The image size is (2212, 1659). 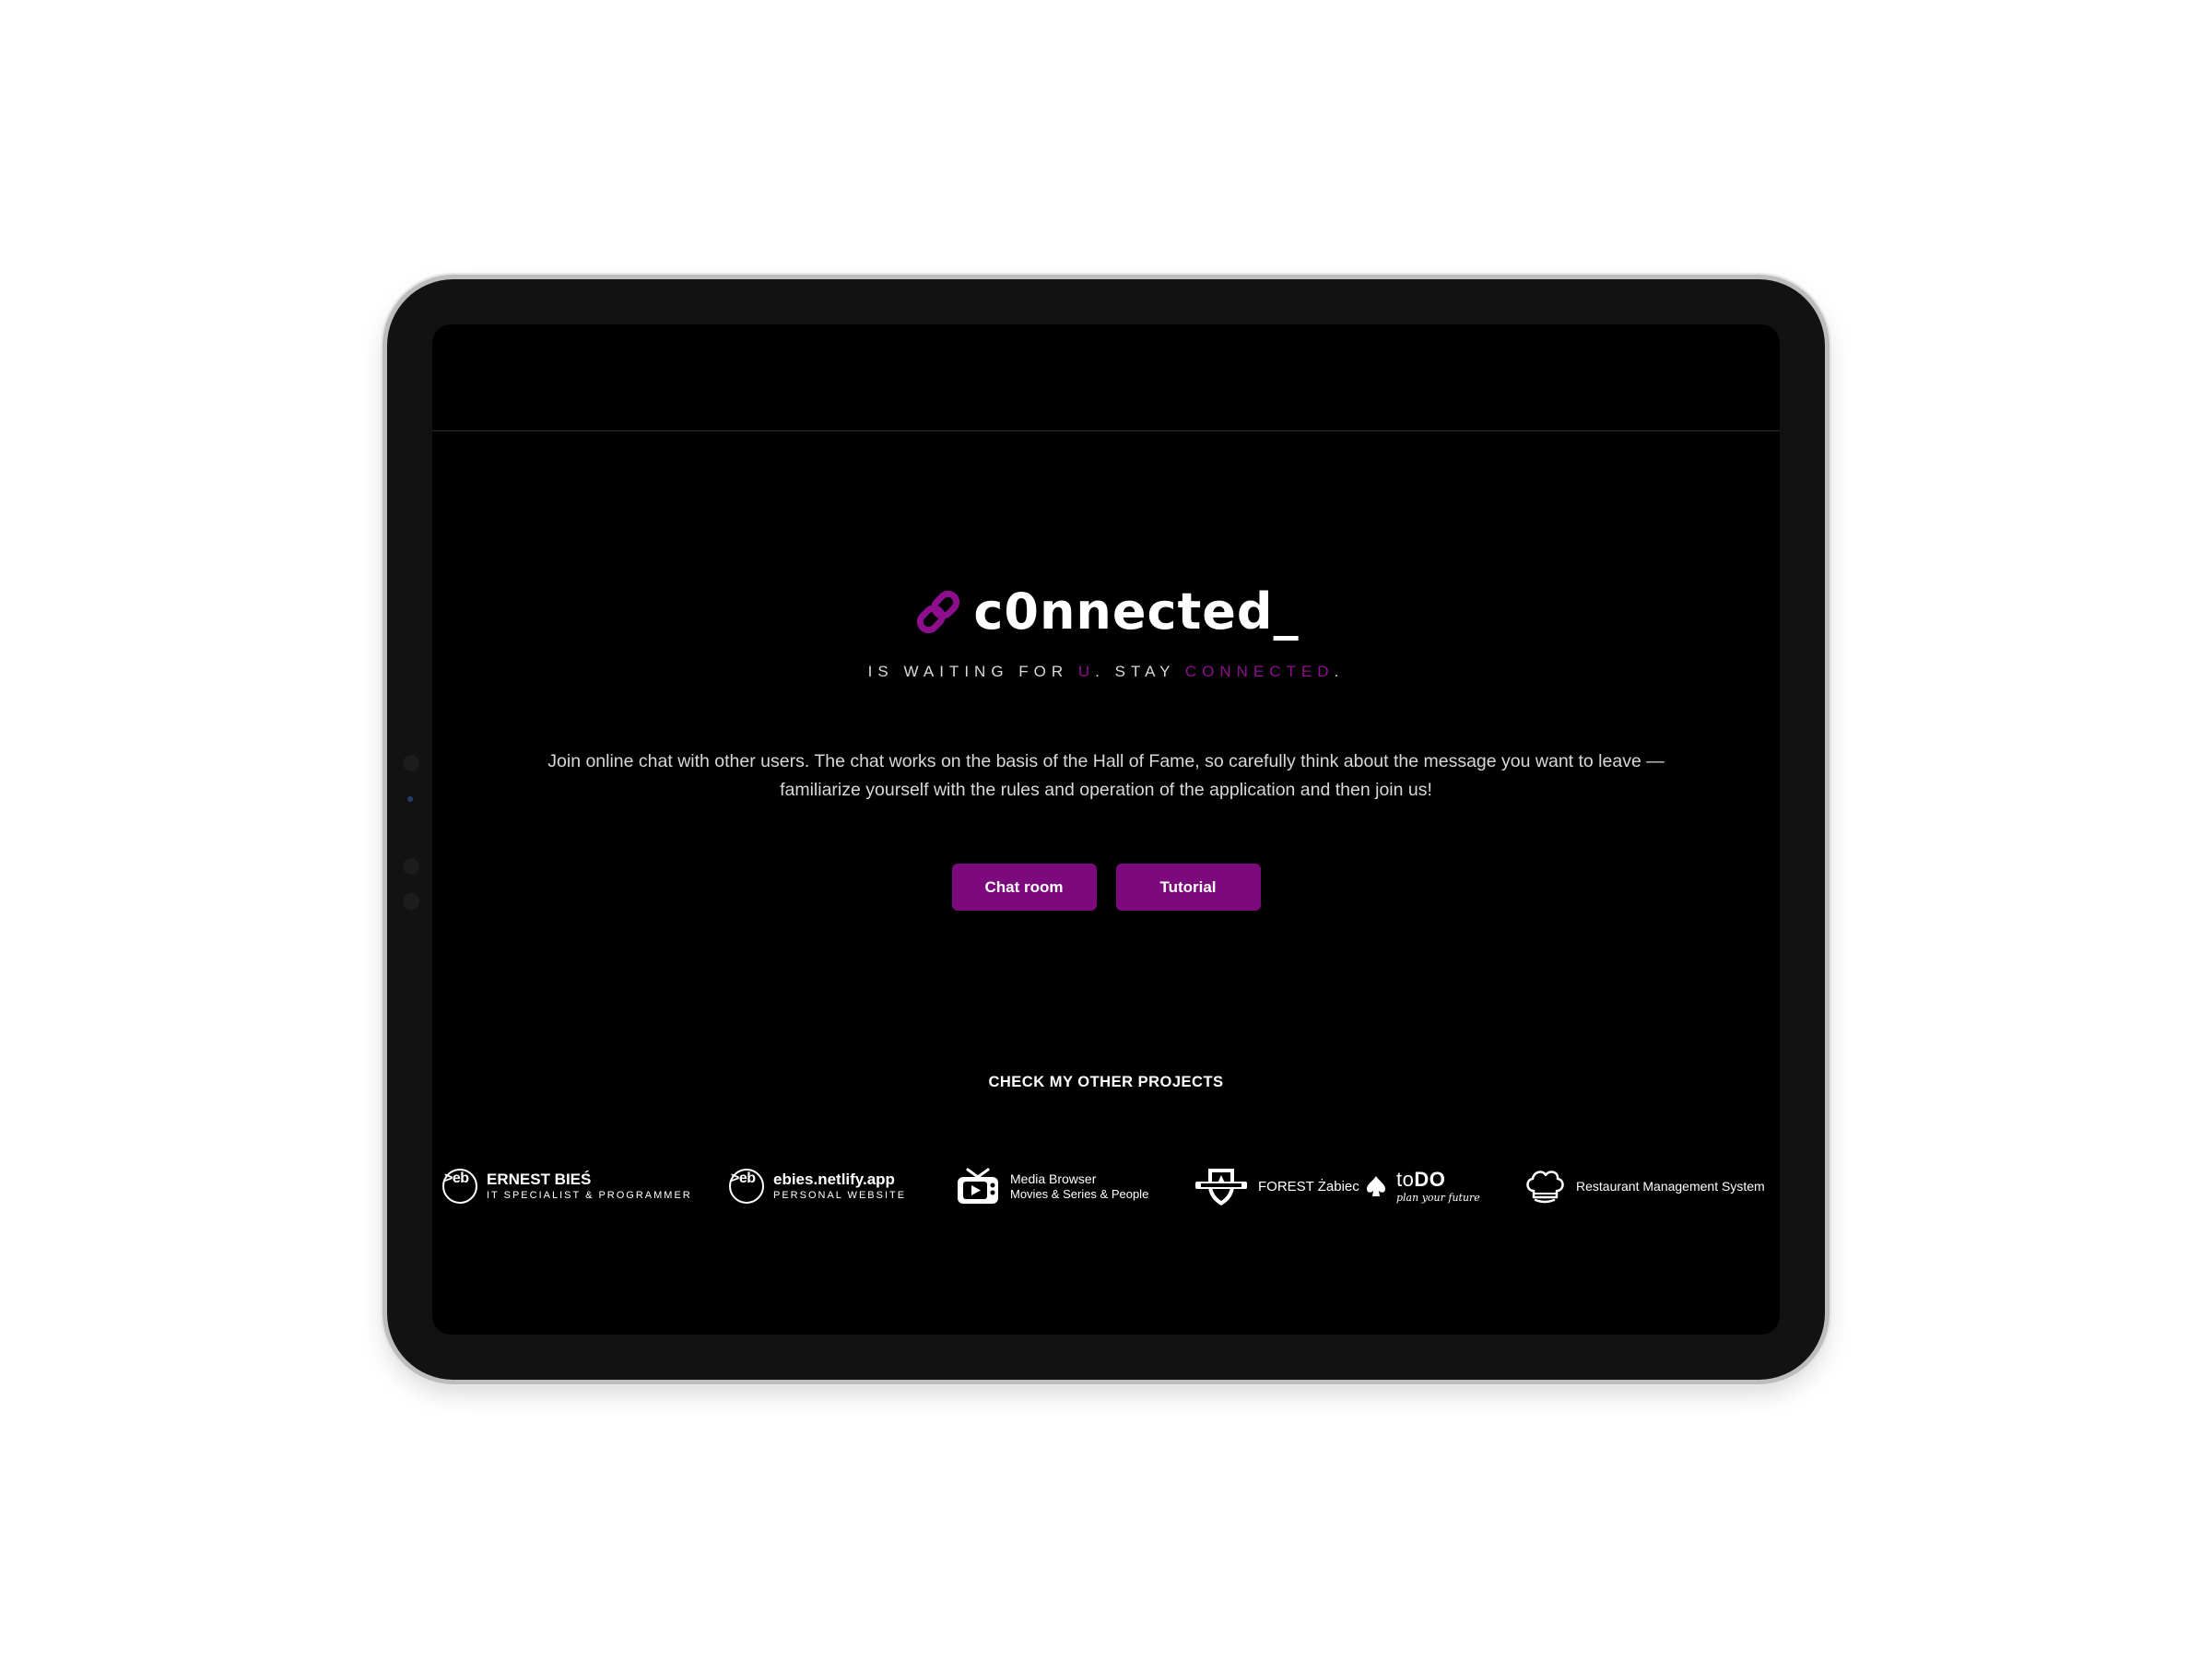 I want to click on tagline: IS WAITING FOR U. STAY CONNECTED., so click(x=1106, y=672).